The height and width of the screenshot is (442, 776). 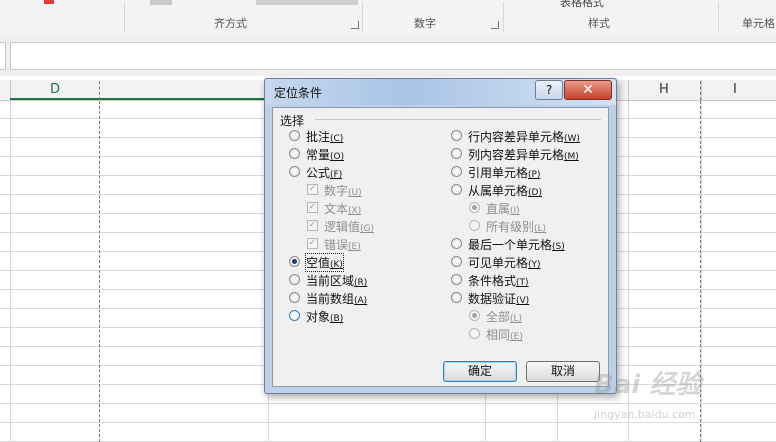 What do you see at coordinates (440, 92) in the screenshot?
I see `dialog-title-bar: 定位条件 ? ✕` at bounding box center [440, 92].